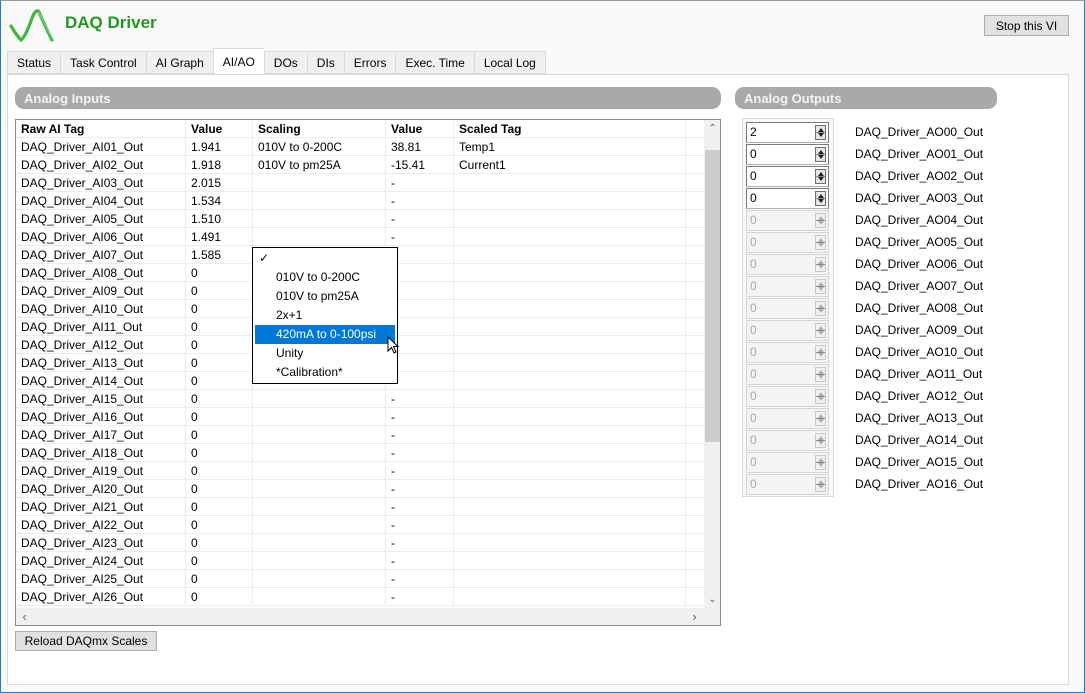  Describe the element at coordinates (34, 62) in the screenshot. I see `tab-status: Status` at that location.